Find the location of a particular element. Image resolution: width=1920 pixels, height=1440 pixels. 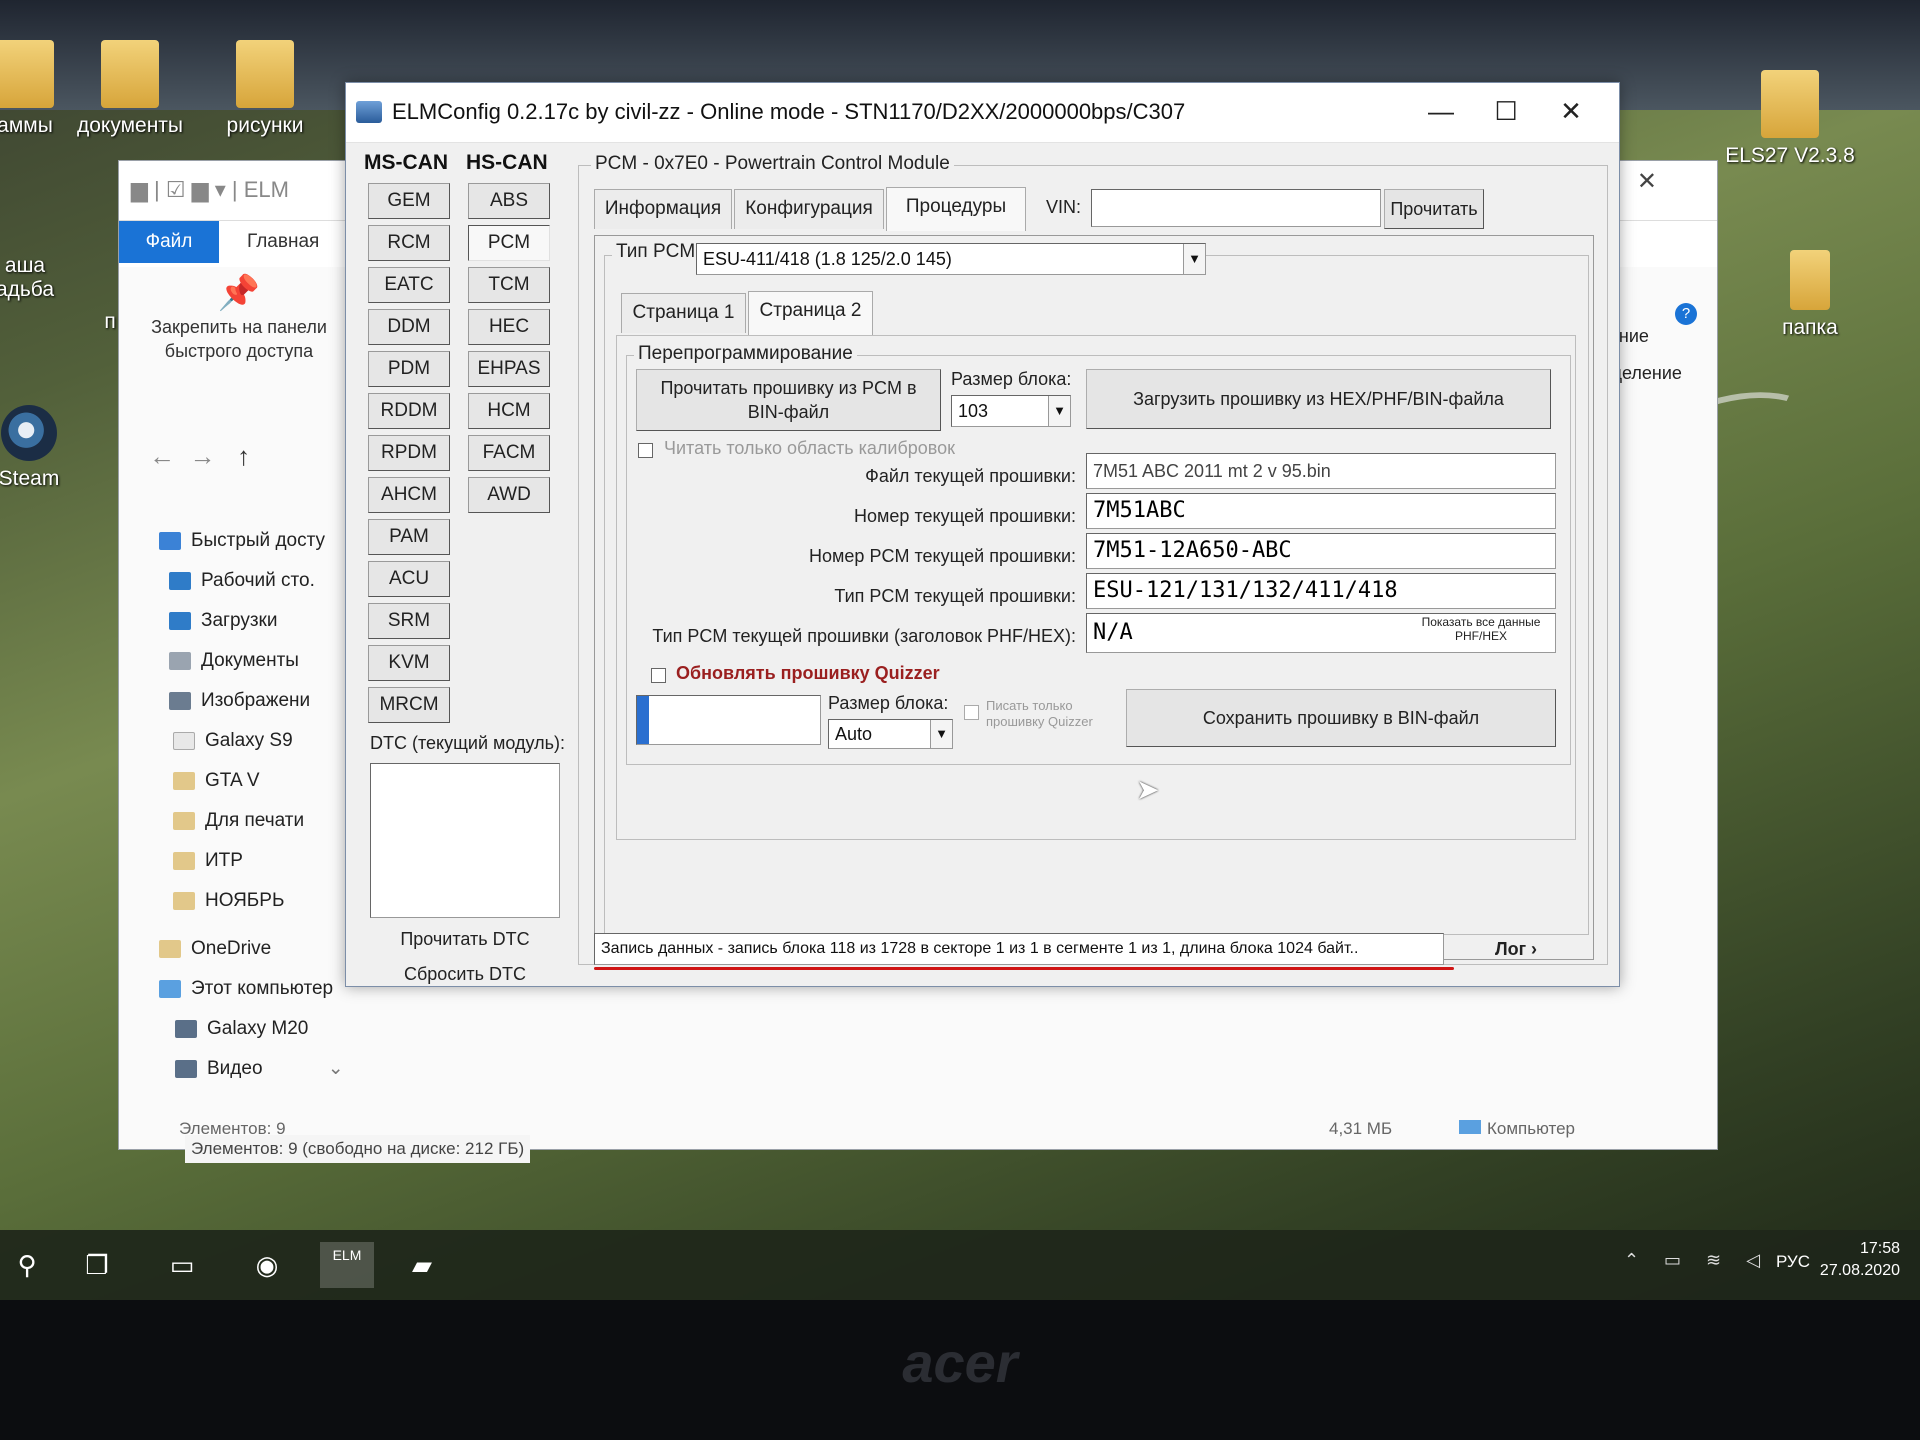

explorer-status-bar: Элементов: 9 (свободно на диске: 212 ГБ) is located at coordinates (358, 1149).